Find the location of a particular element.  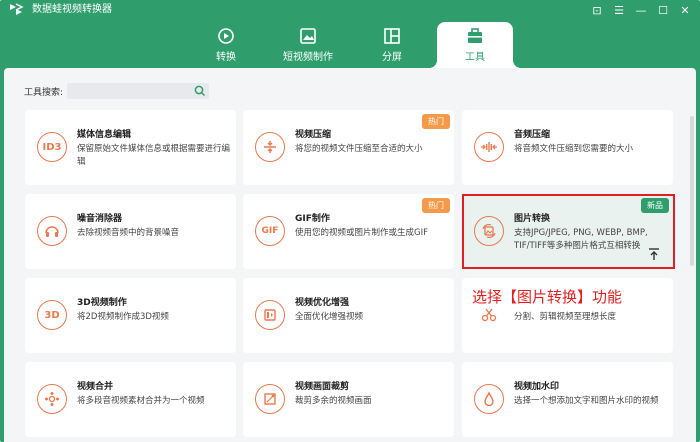

tool-card-noise-remover: 噪音消除器 去除视频音频中的背景噪音 is located at coordinates (130, 231).